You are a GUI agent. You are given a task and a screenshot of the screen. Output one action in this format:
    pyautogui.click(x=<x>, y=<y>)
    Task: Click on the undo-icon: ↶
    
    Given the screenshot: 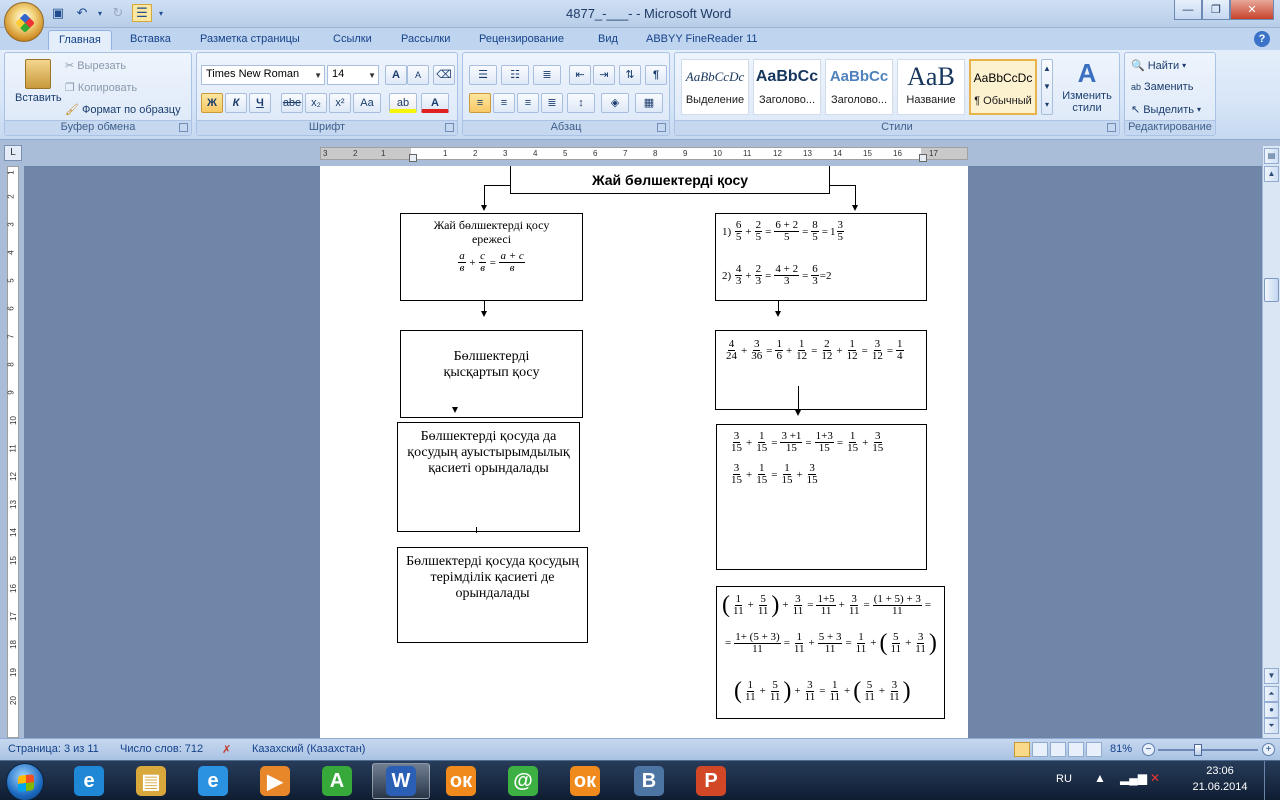 What is the action you would take?
    pyautogui.click(x=82, y=13)
    